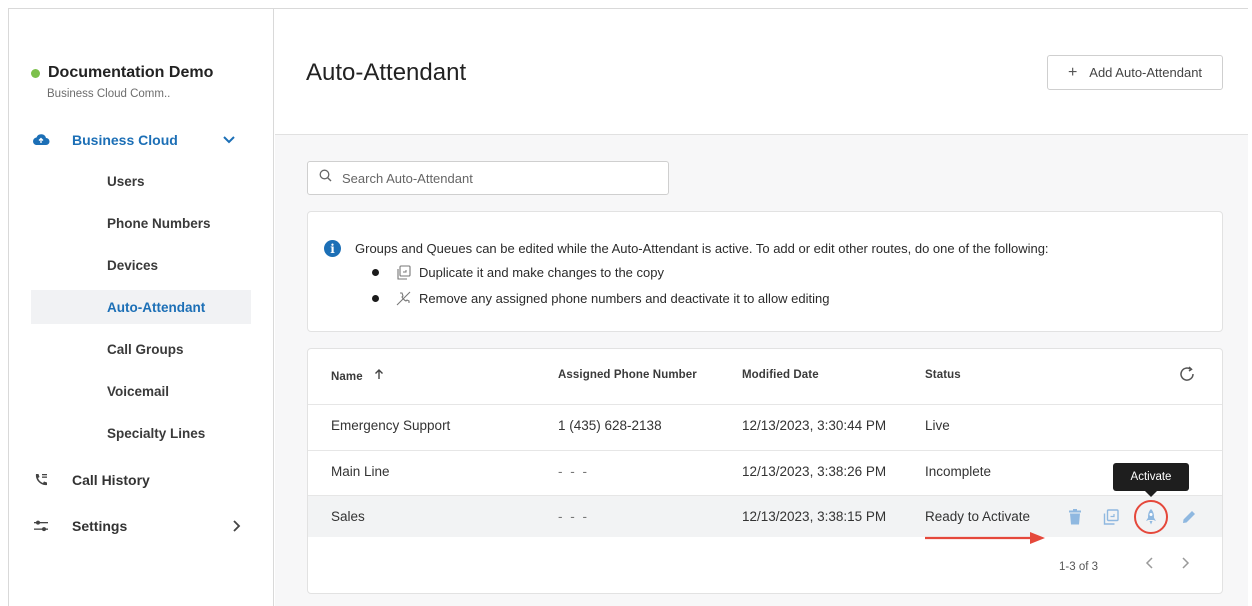  I want to click on org-subtitle: Business Cloud Comm.., so click(109, 94).